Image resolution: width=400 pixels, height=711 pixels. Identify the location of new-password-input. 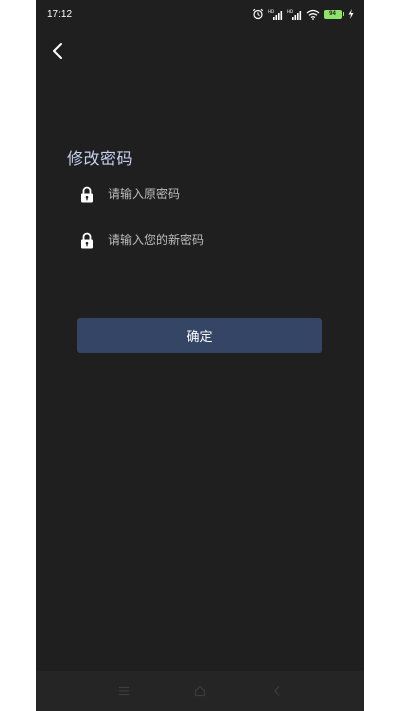
(218, 240).